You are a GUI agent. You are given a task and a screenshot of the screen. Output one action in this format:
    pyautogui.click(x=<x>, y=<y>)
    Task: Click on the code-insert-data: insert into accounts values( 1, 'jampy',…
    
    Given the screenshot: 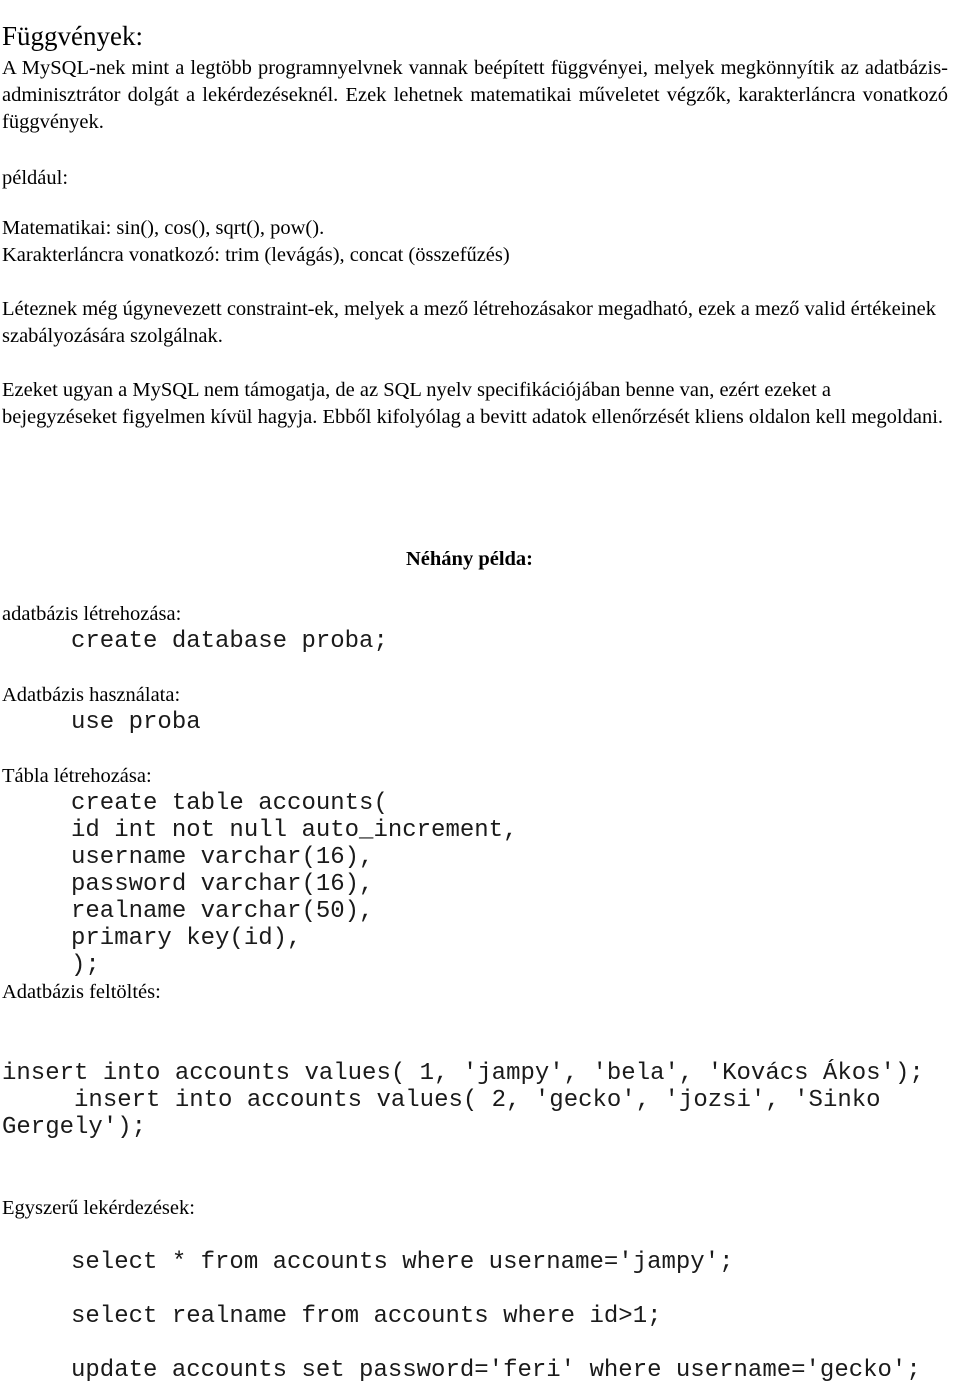 What is the action you would take?
    pyautogui.click(x=463, y=1100)
    